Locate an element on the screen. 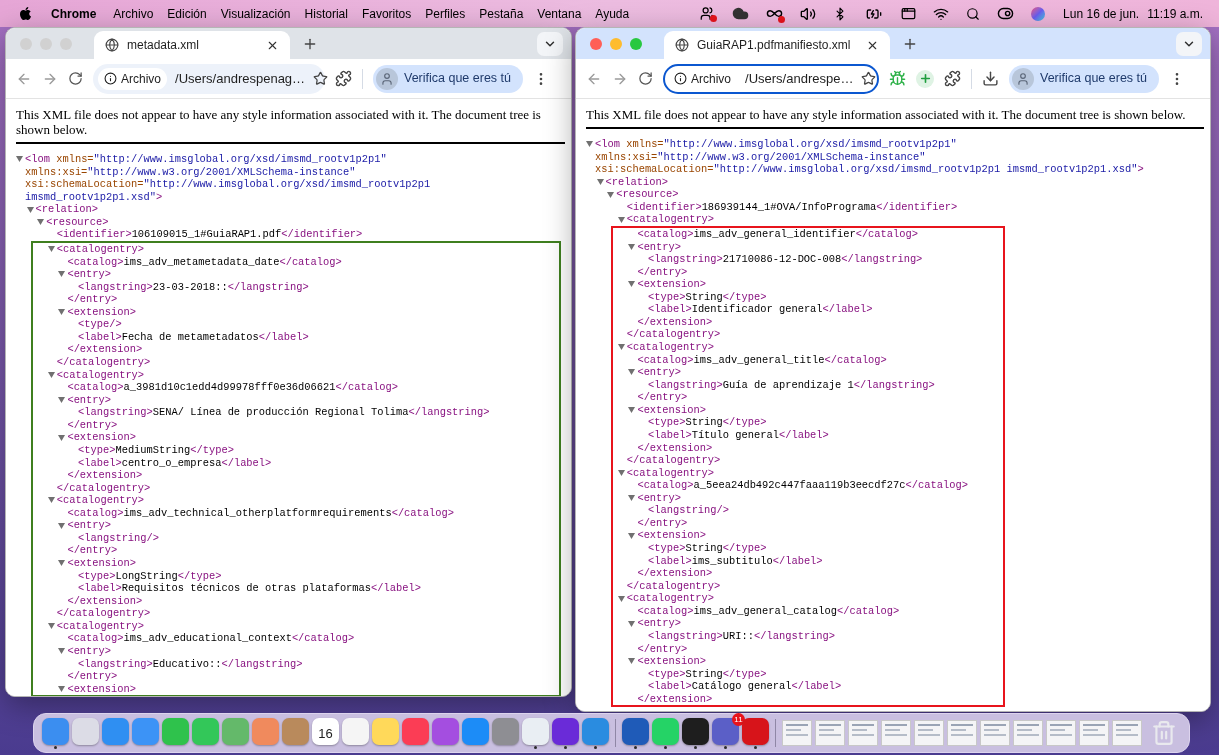 The image size is (1219, 755). xml-line: <label>centro_o_empresa</label> is located at coordinates (175, 463).